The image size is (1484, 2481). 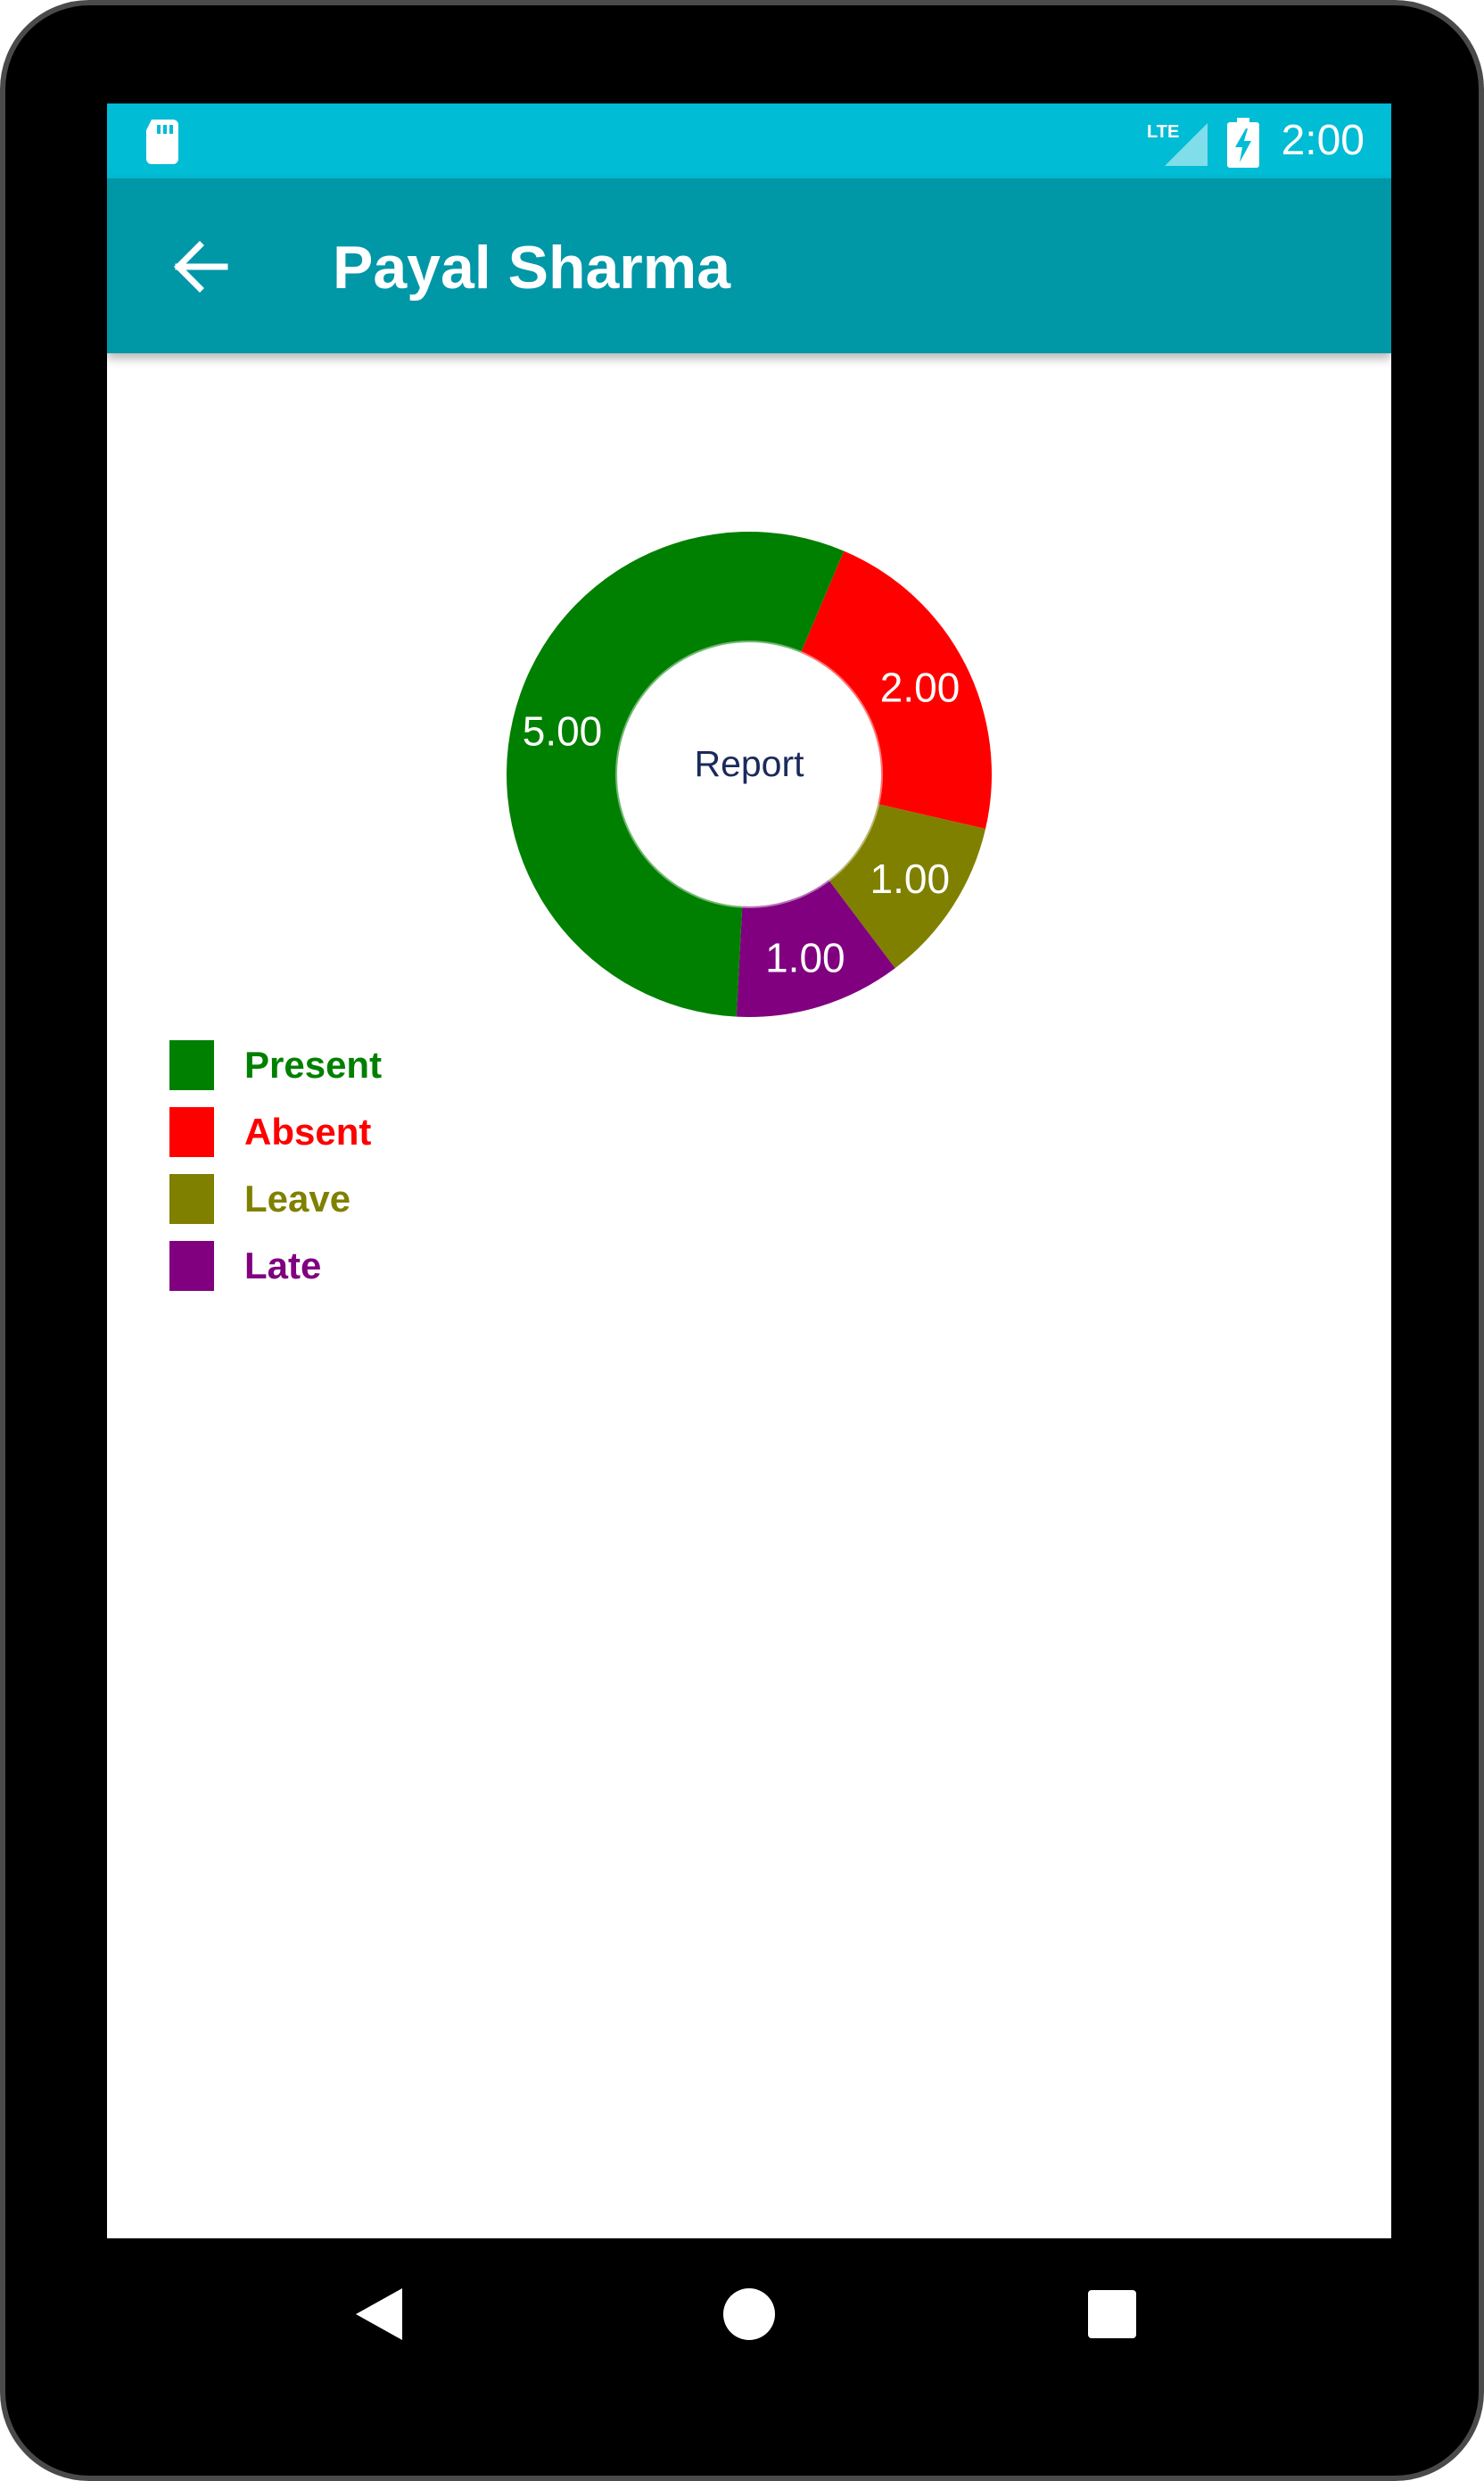 I want to click on page-title: Payal Sharma, so click(x=532, y=268).